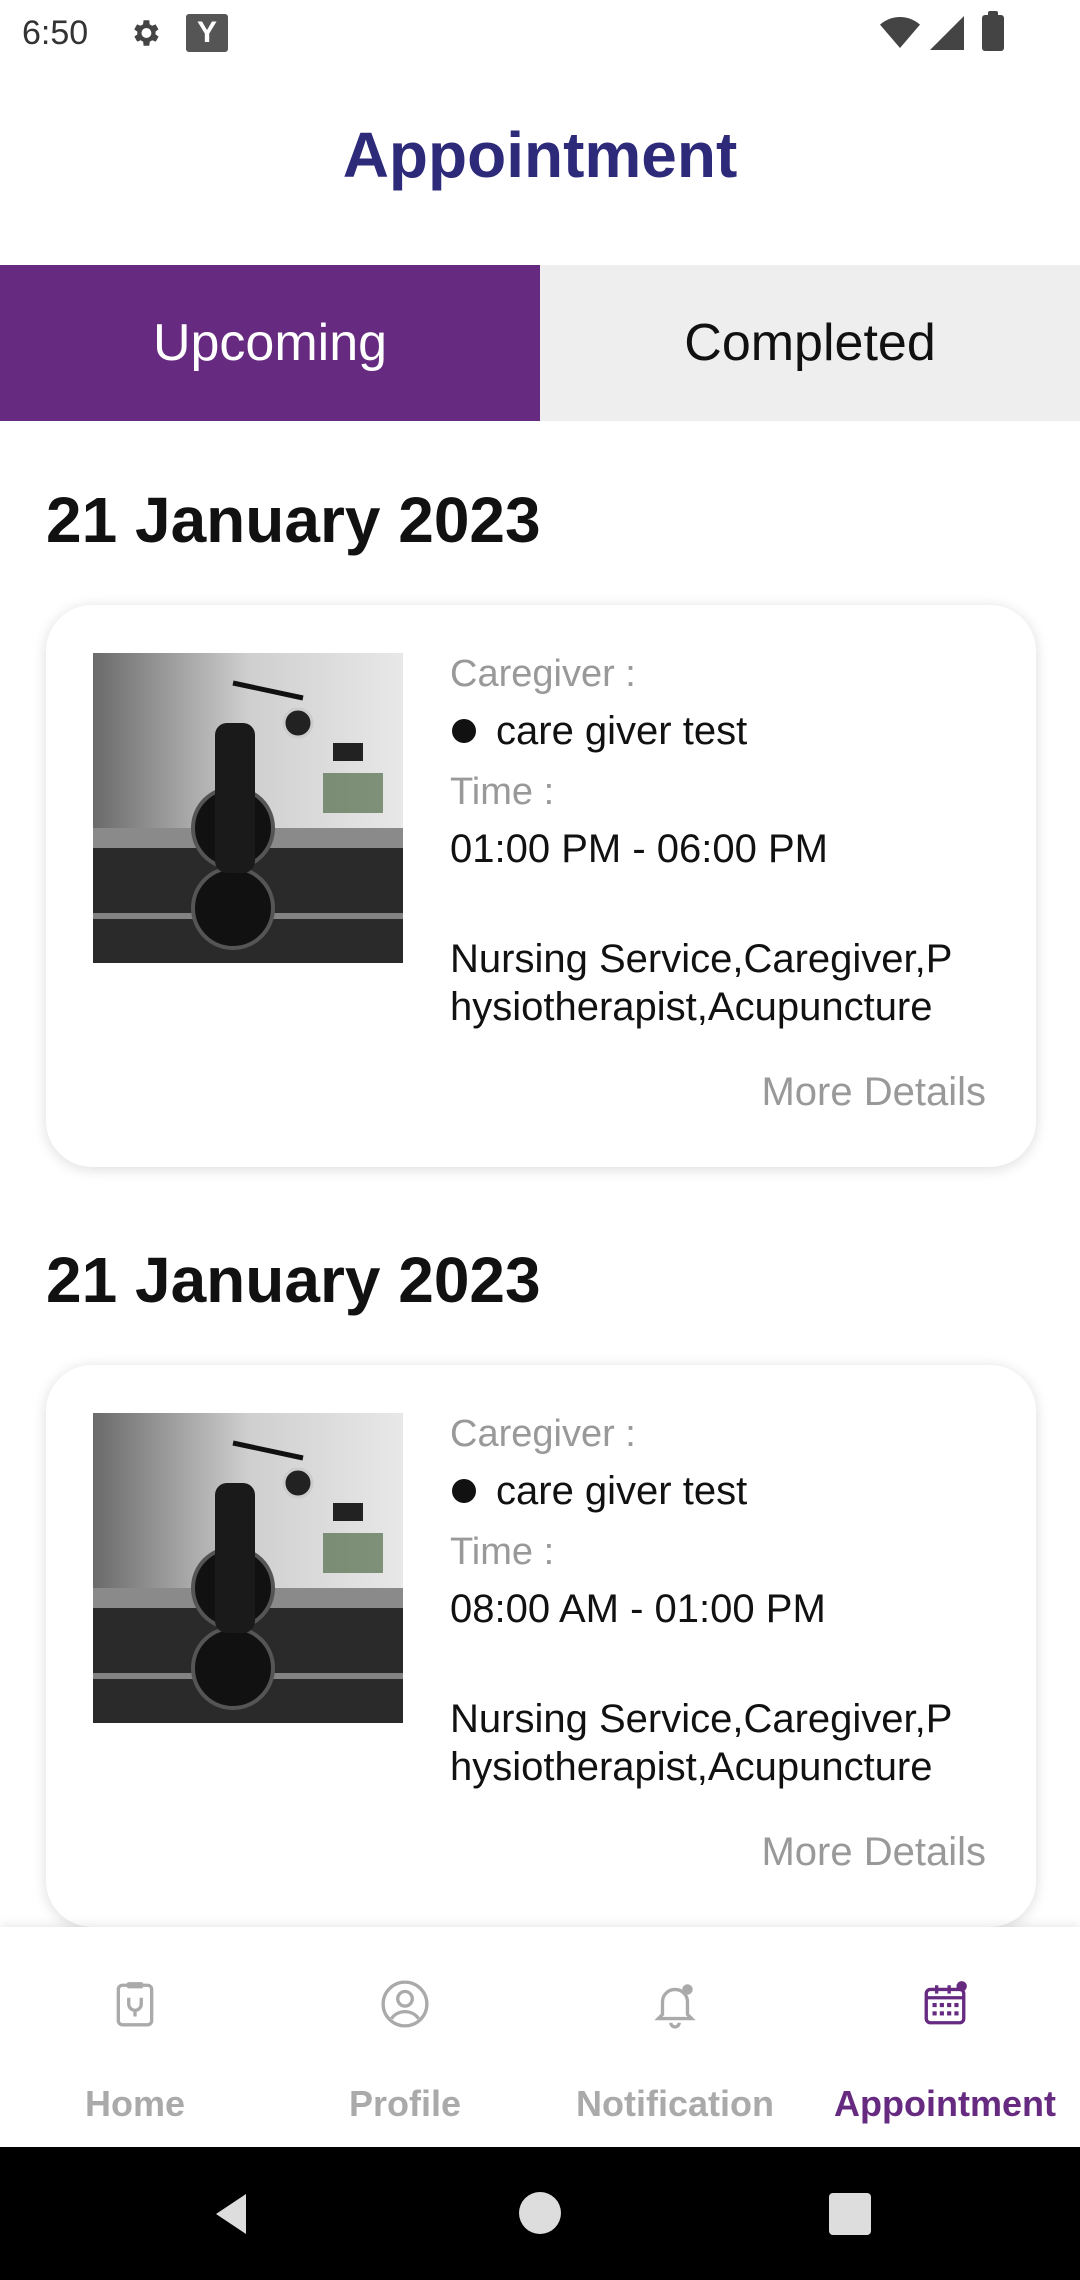  Describe the element at coordinates (945, 2037) in the screenshot. I see `nav-item-appointment: Appointment` at that location.